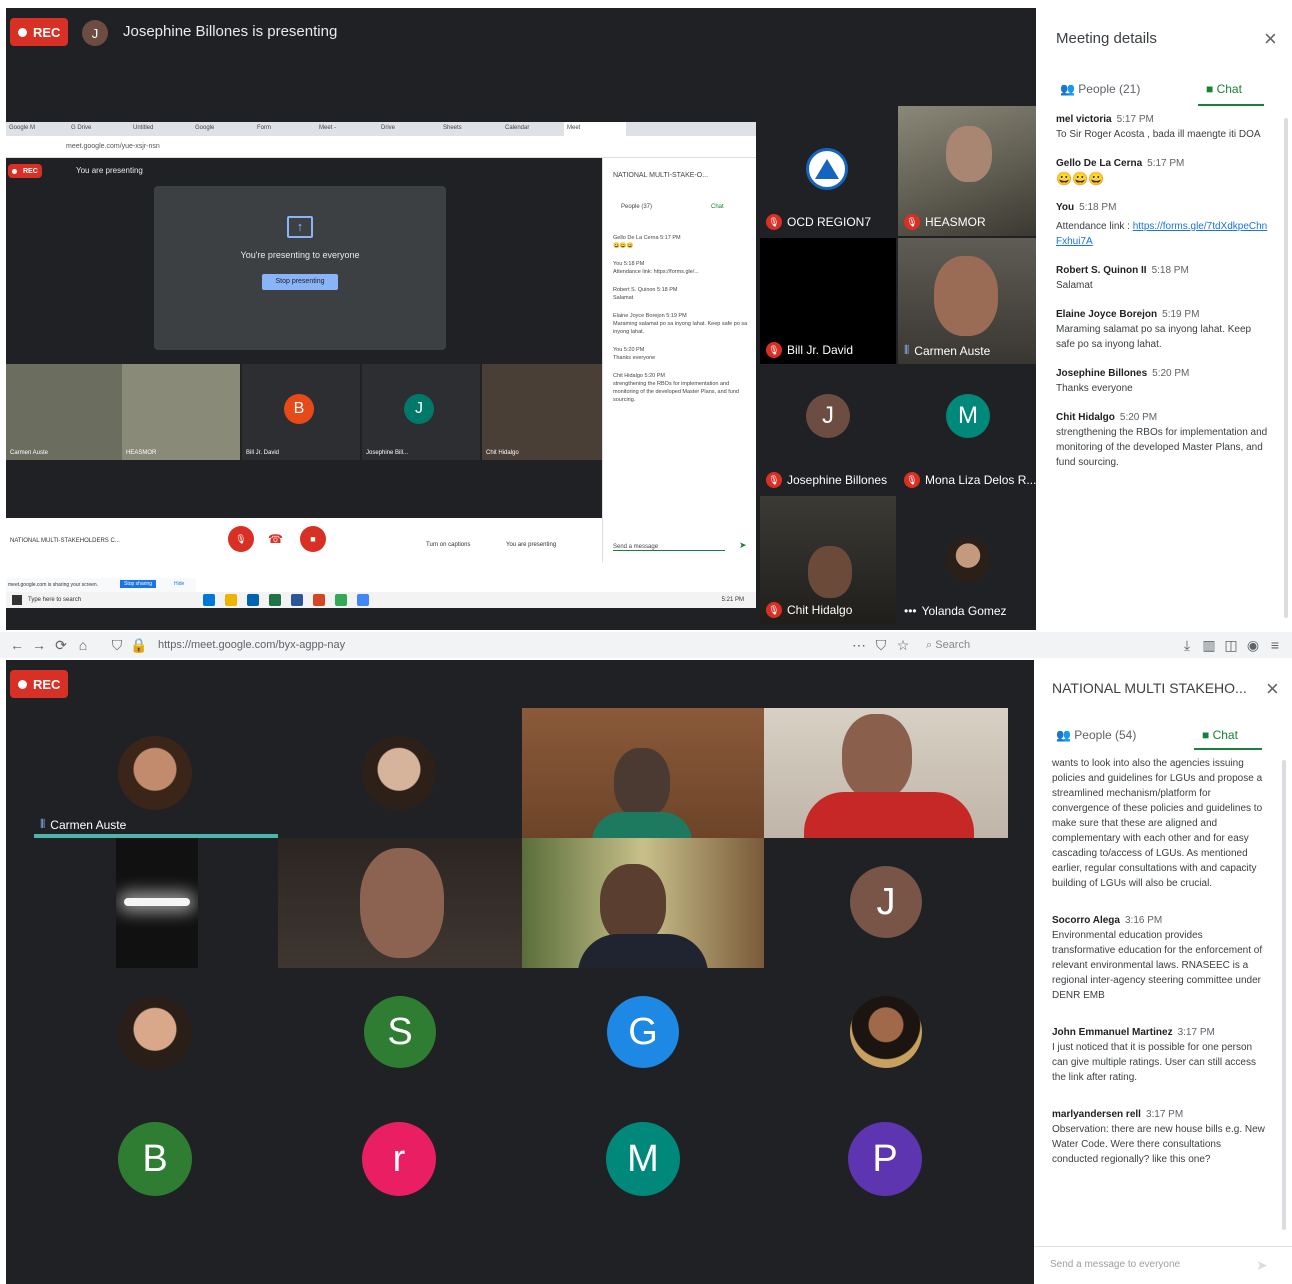  Describe the element at coordinates (37, 129) in the screenshot. I see `inner-tab: Google M` at that location.